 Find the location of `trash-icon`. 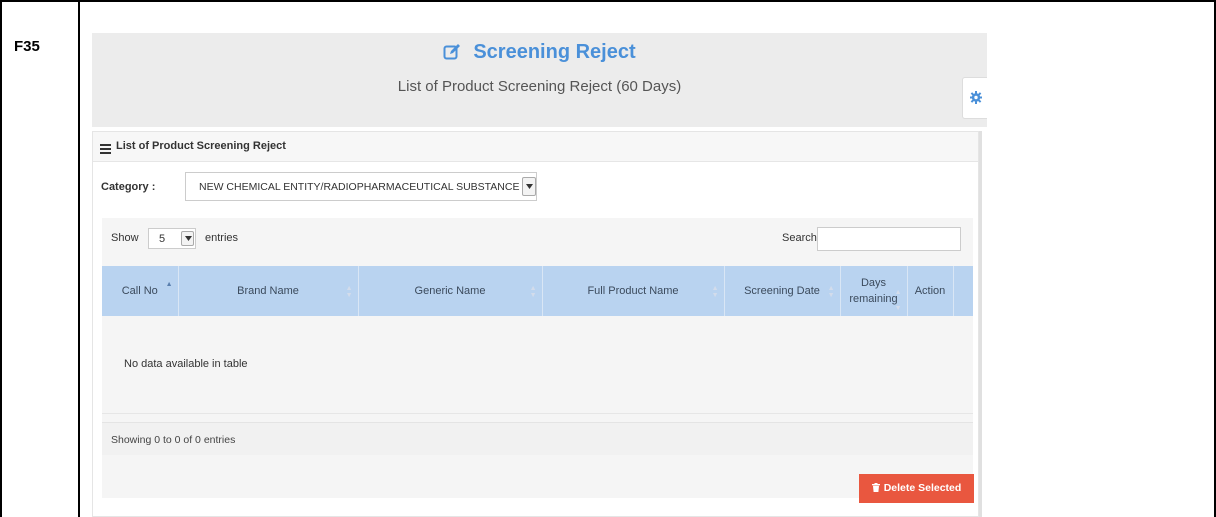

trash-icon is located at coordinates (875, 489).